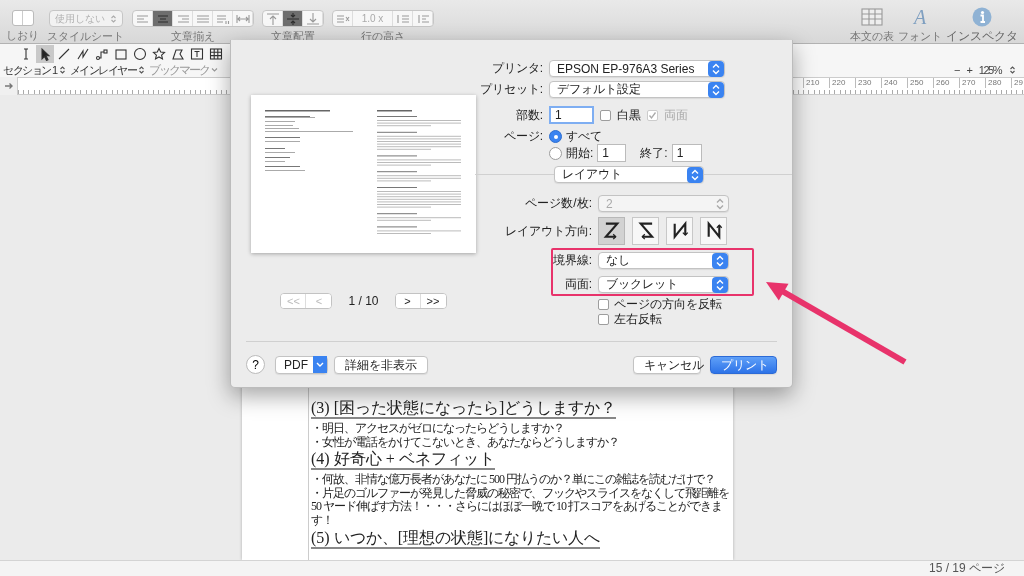 This screenshot has width=1024, height=576. I want to click on pointer-icon, so click(45, 53).